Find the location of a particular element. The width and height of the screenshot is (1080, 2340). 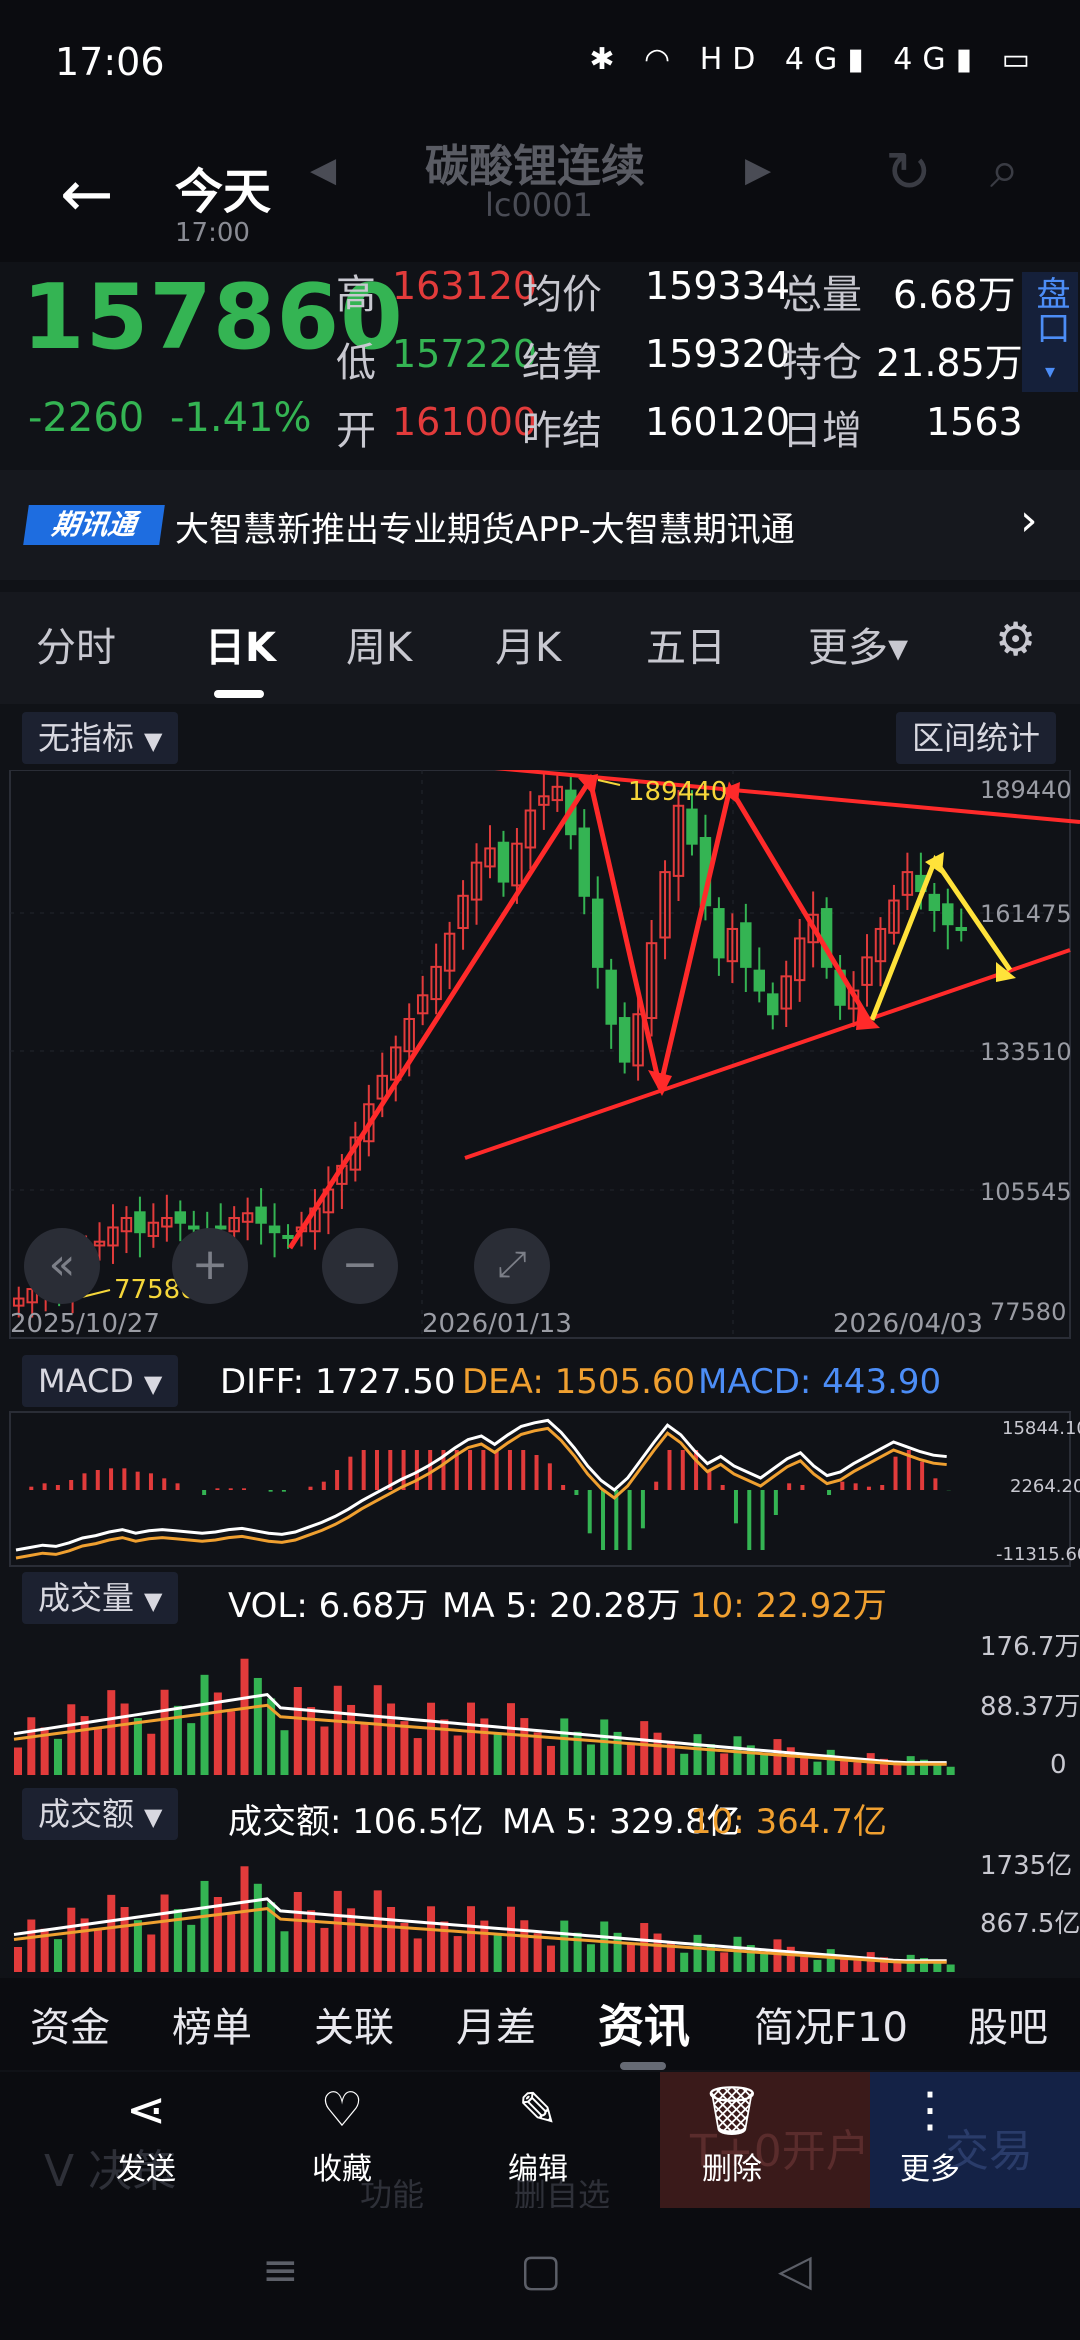

next-instrument-icon: ▶ is located at coordinates (758, 170).